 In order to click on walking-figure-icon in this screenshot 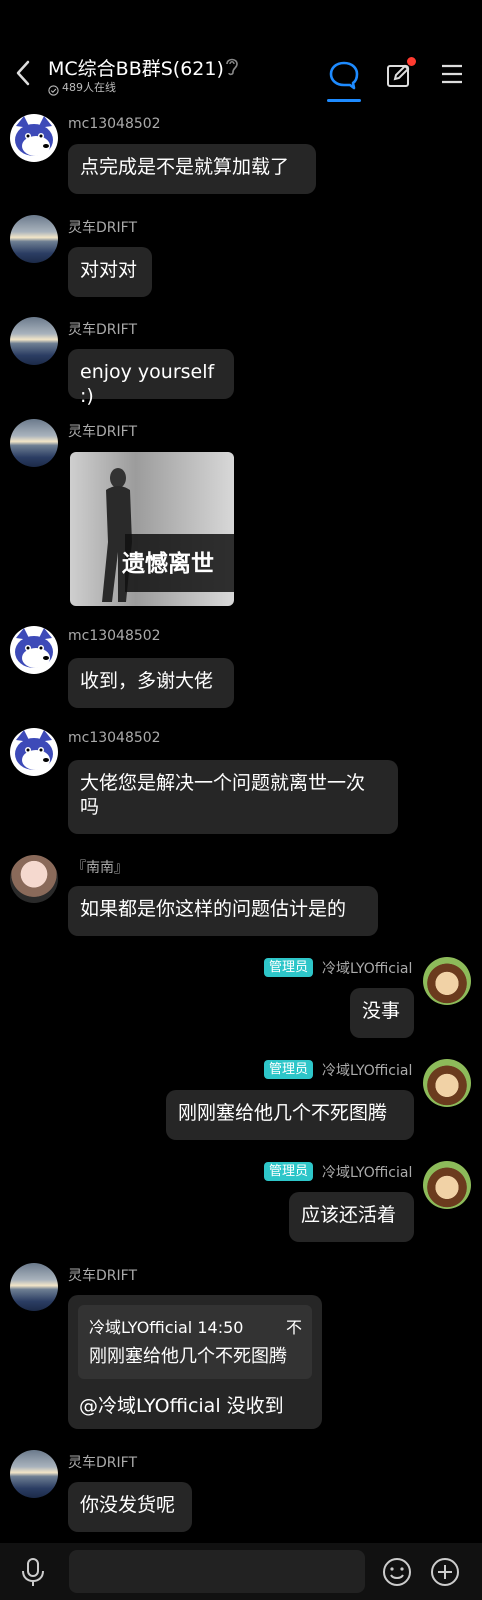, I will do `click(168, 535)`.